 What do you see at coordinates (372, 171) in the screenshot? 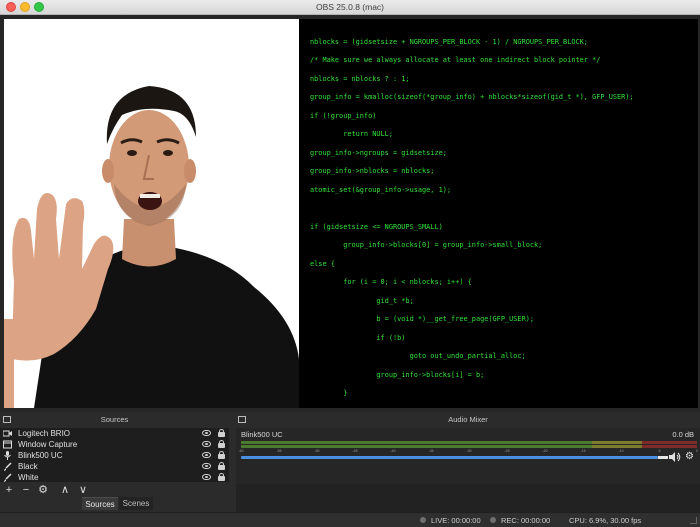
I see `code-line: group_info->nblocks = nblocks;` at bounding box center [372, 171].